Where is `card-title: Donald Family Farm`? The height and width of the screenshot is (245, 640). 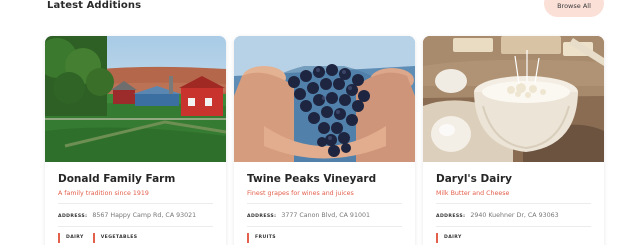 card-title: Donald Family Farm is located at coordinates (116, 179).